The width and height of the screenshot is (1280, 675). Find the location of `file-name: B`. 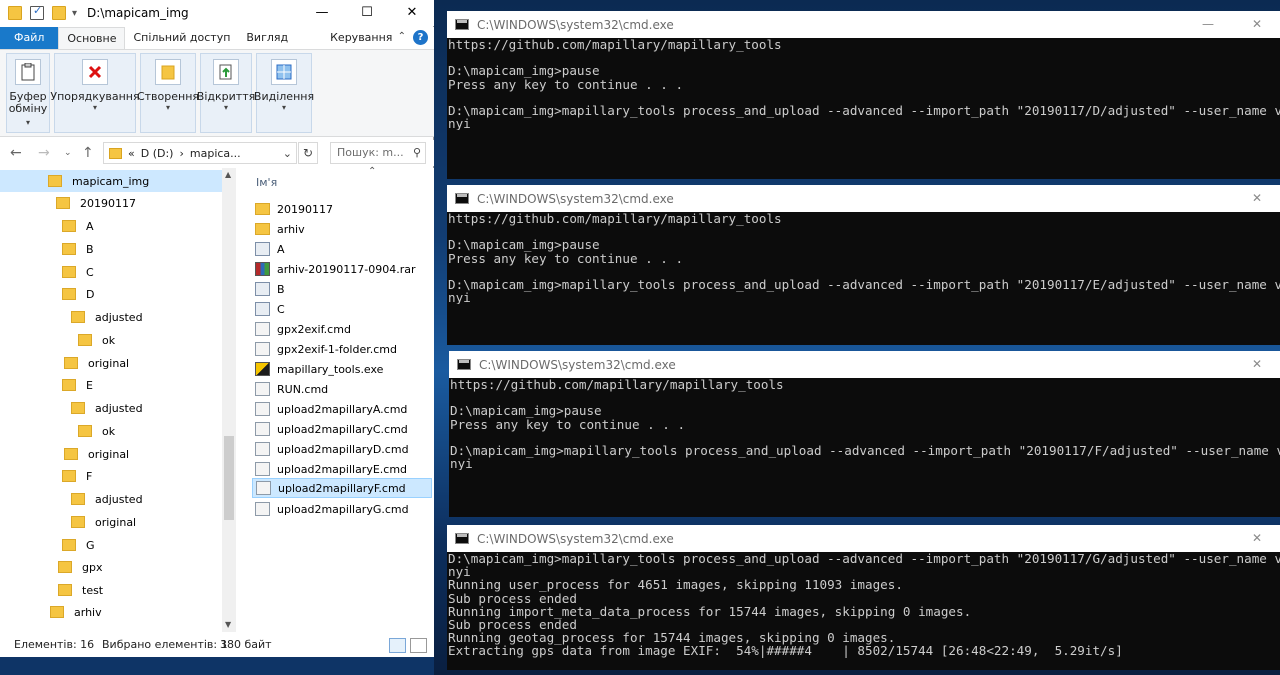

file-name: B is located at coordinates (281, 289).